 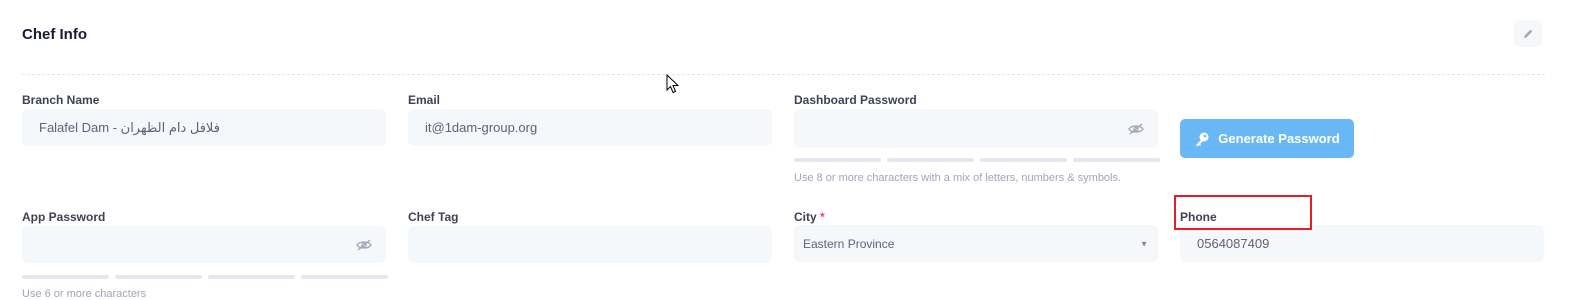 What do you see at coordinates (1202, 139) in the screenshot?
I see `key-icon` at bounding box center [1202, 139].